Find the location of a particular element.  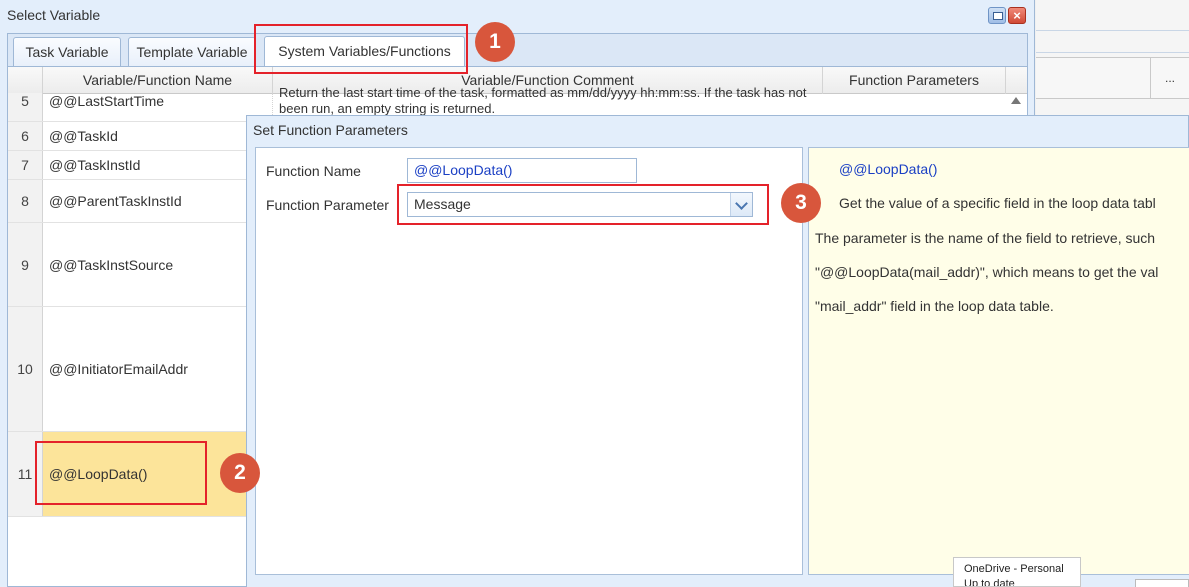

function-name-field: @@LoopData() is located at coordinates (522, 170).